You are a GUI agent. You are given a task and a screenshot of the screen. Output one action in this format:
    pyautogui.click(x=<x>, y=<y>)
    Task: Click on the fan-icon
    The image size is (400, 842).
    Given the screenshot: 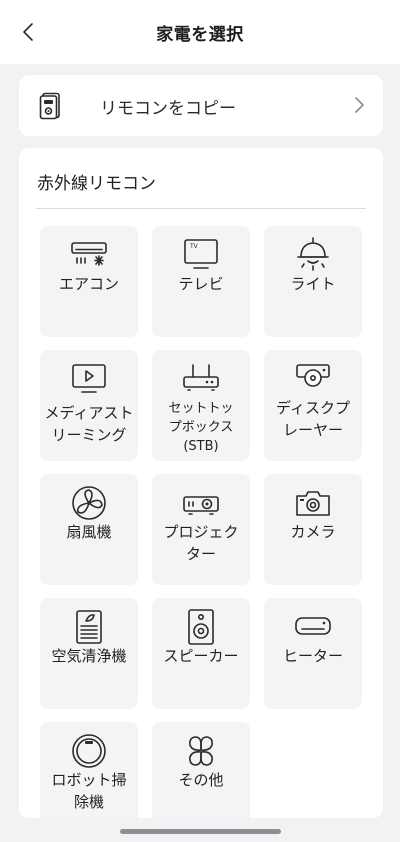 What is the action you would take?
    pyautogui.click(x=89, y=503)
    